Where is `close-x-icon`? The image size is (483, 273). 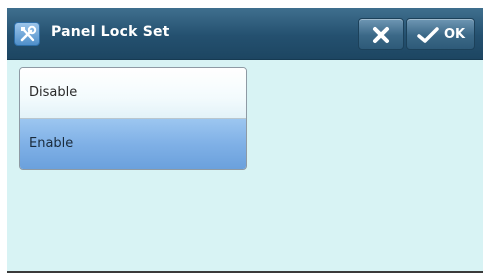 close-x-icon is located at coordinates (381, 35).